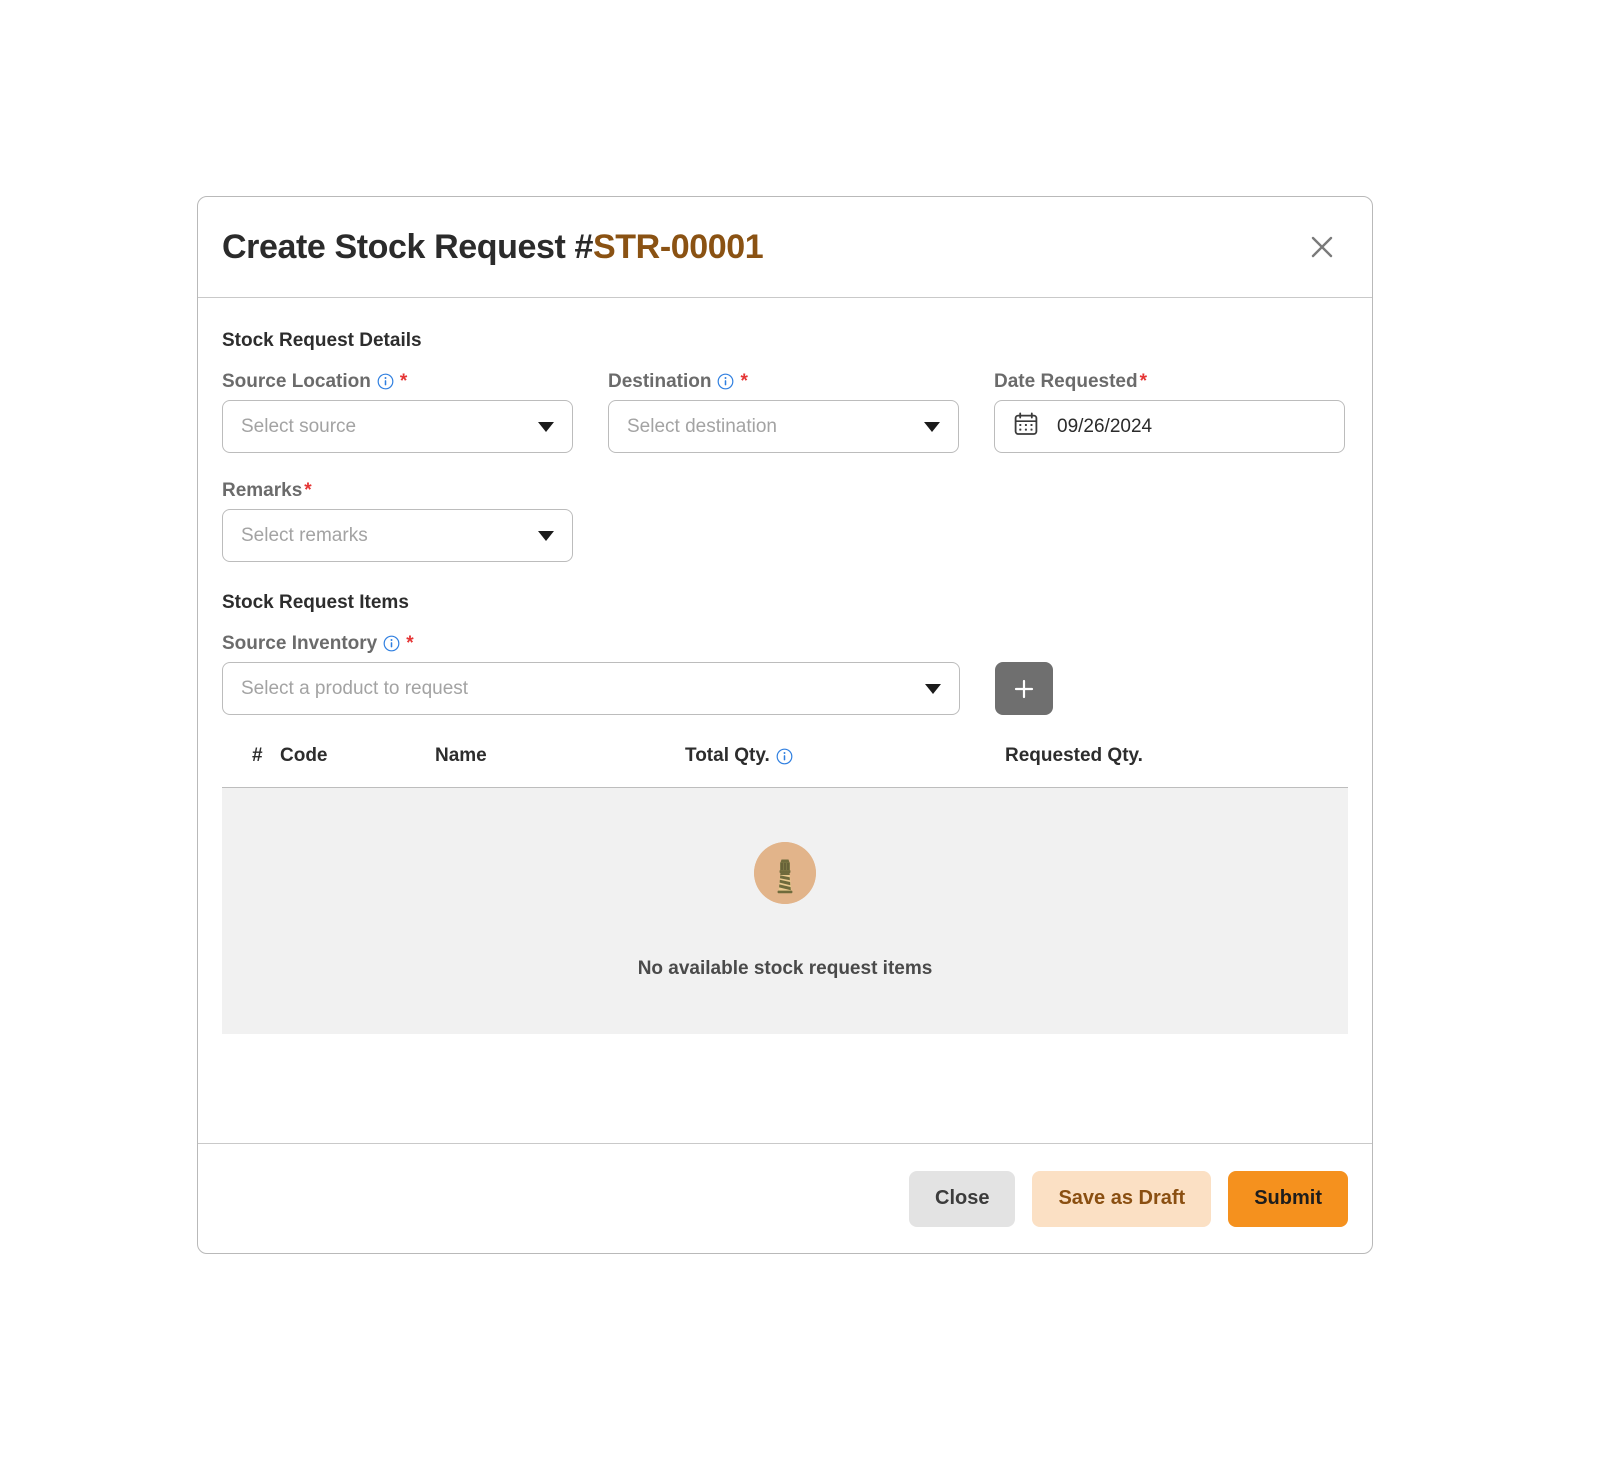 The image size is (1600, 1480). Describe the element at coordinates (315, 602) in the screenshot. I see `stock-request-items-heading: Stock Request Items` at that location.